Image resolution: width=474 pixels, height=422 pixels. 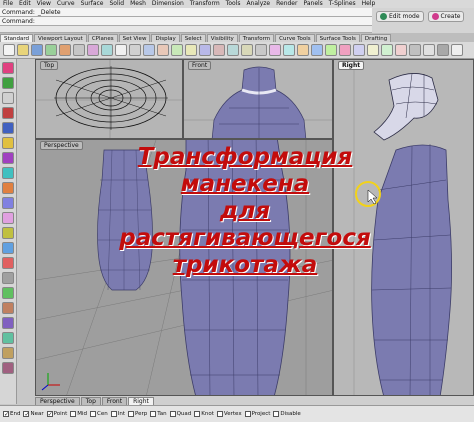 What do you see at coordinates (158, 414) in the screenshot?
I see `osnap-tan: Tan` at bounding box center [158, 414].